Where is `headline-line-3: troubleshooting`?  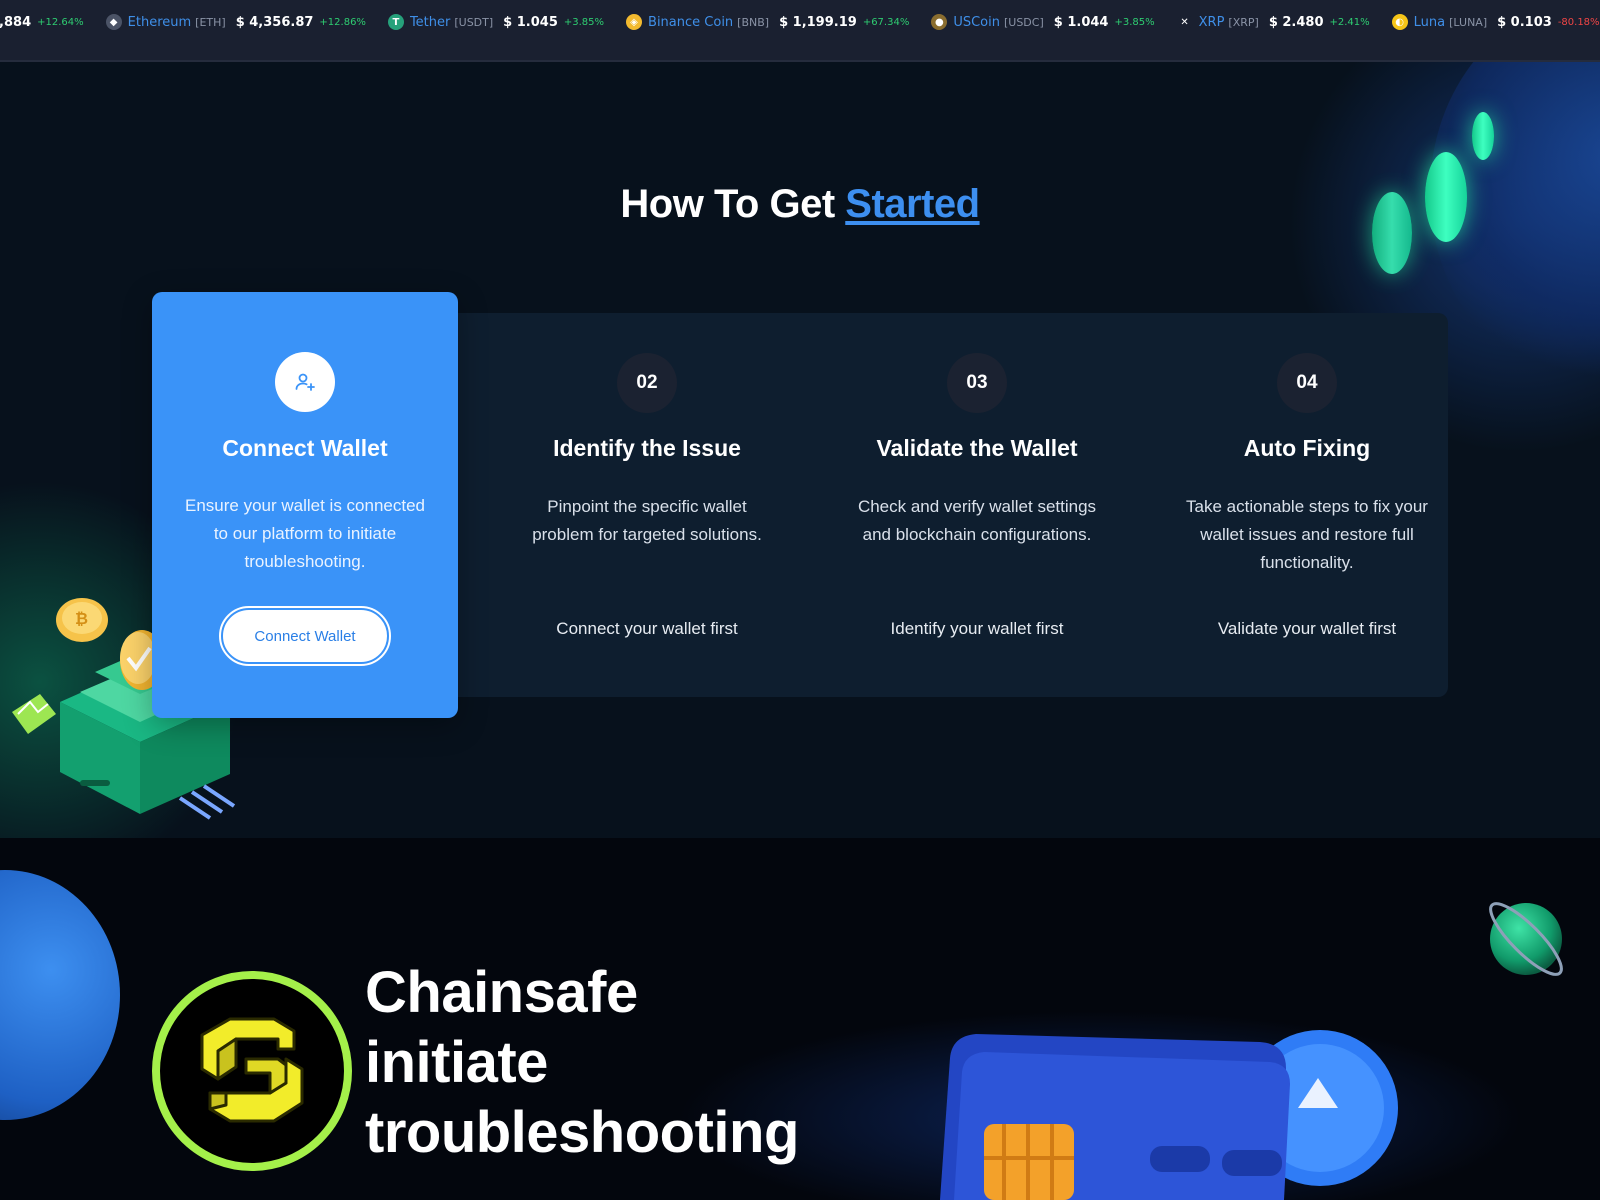
headline-line-3: troubleshooting is located at coordinates (582, 1132).